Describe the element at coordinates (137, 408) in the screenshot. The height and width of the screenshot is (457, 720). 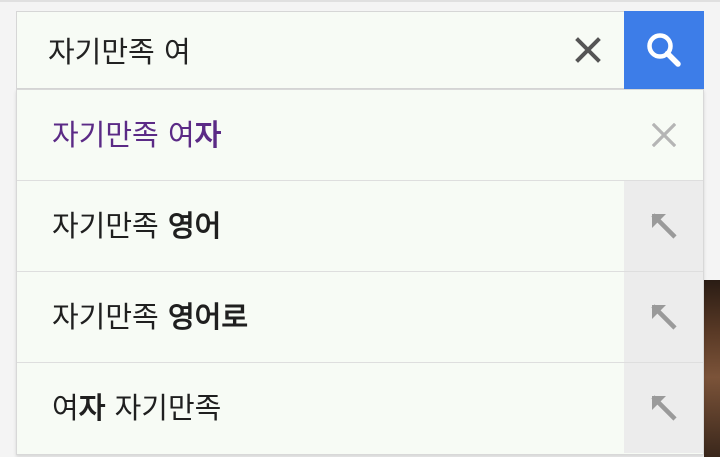
I see `suggestion-label: 여자 자기만족` at that location.